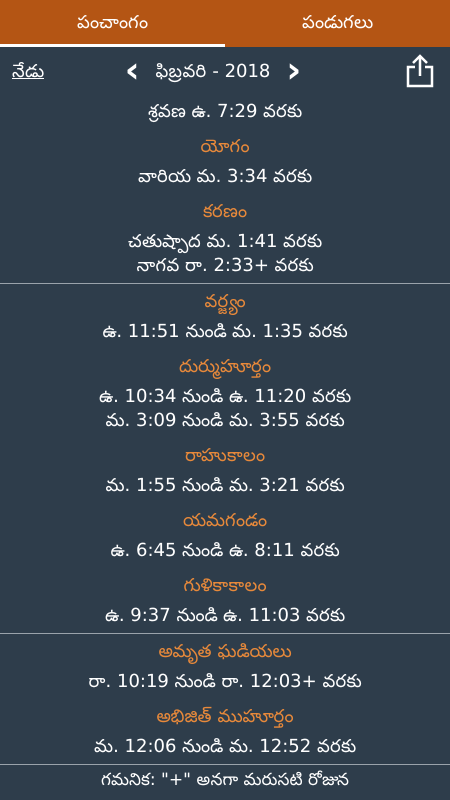 This screenshot has height=800, width=450. What do you see at coordinates (225, 456) in the screenshot?
I see `section-heading: రాహుకాలం` at bounding box center [225, 456].